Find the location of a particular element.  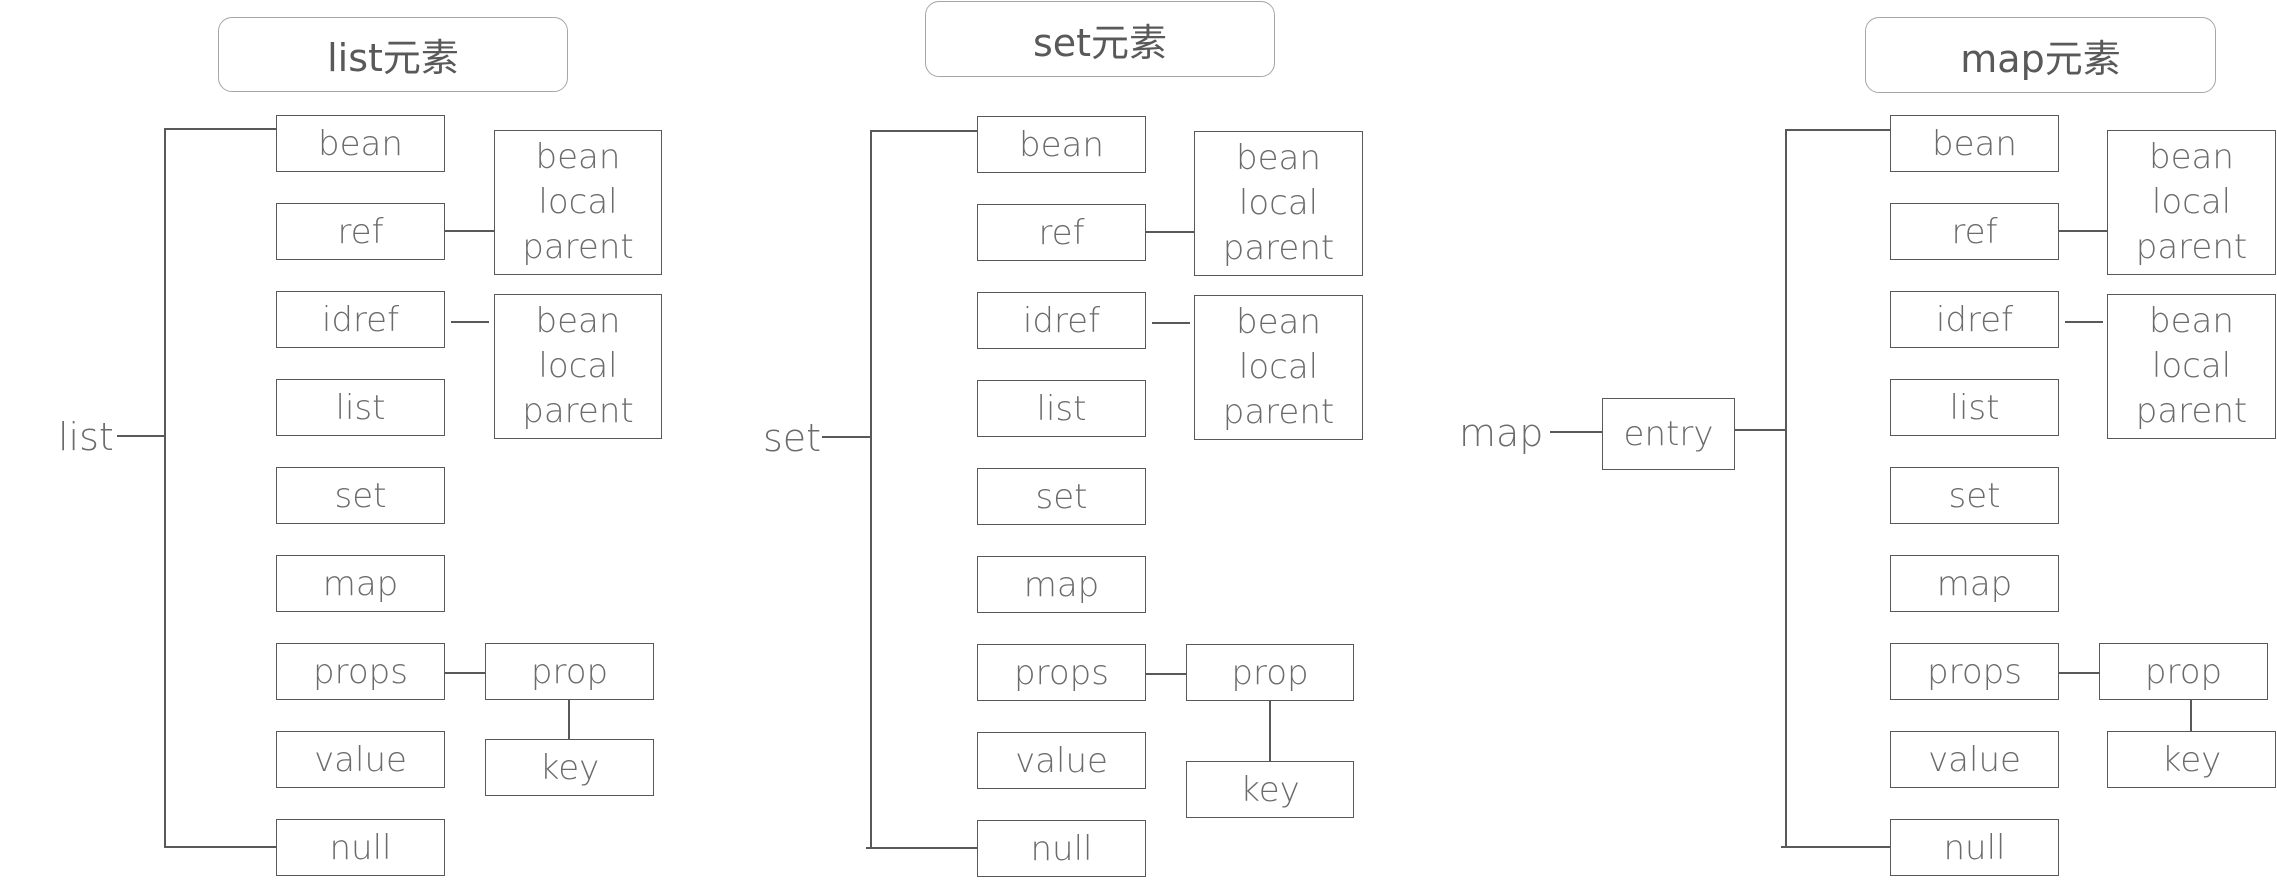

panel-title-list: list元素 is located at coordinates (393, 54).